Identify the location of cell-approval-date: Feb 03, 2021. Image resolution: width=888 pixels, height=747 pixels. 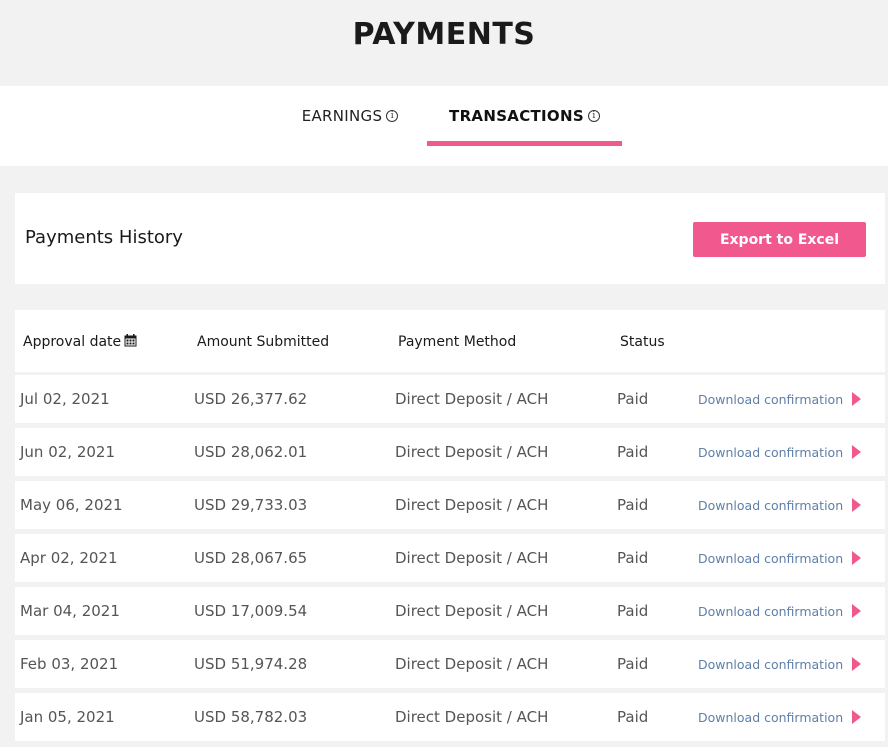
(69, 664).